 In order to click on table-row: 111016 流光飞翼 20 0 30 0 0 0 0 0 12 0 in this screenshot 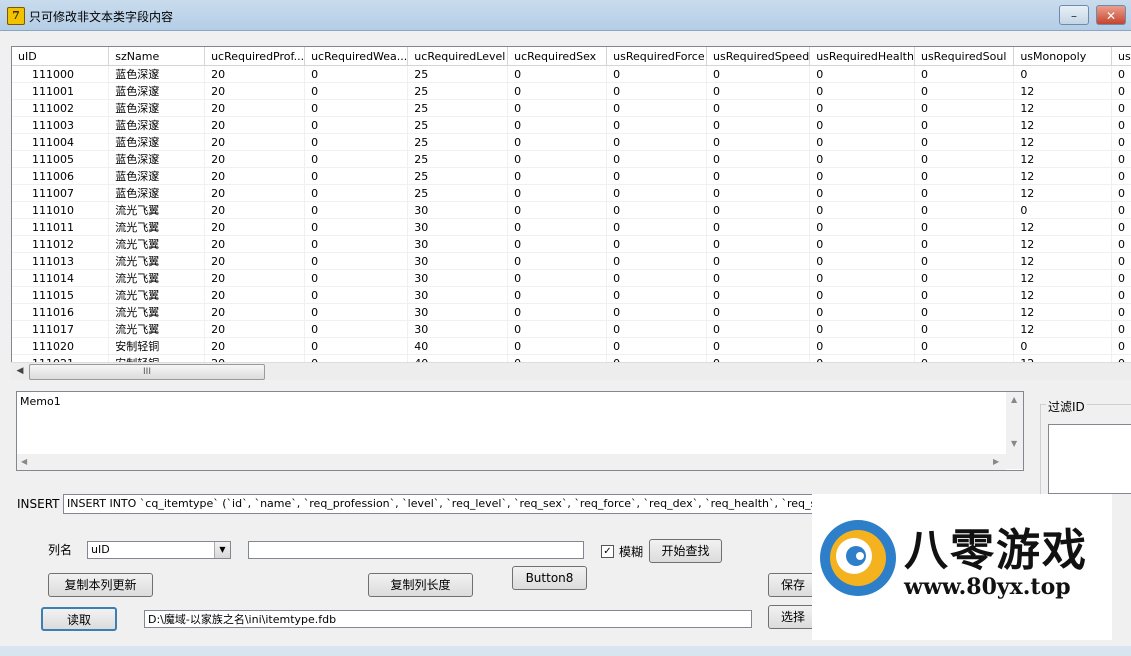, I will do `click(571, 312)`.